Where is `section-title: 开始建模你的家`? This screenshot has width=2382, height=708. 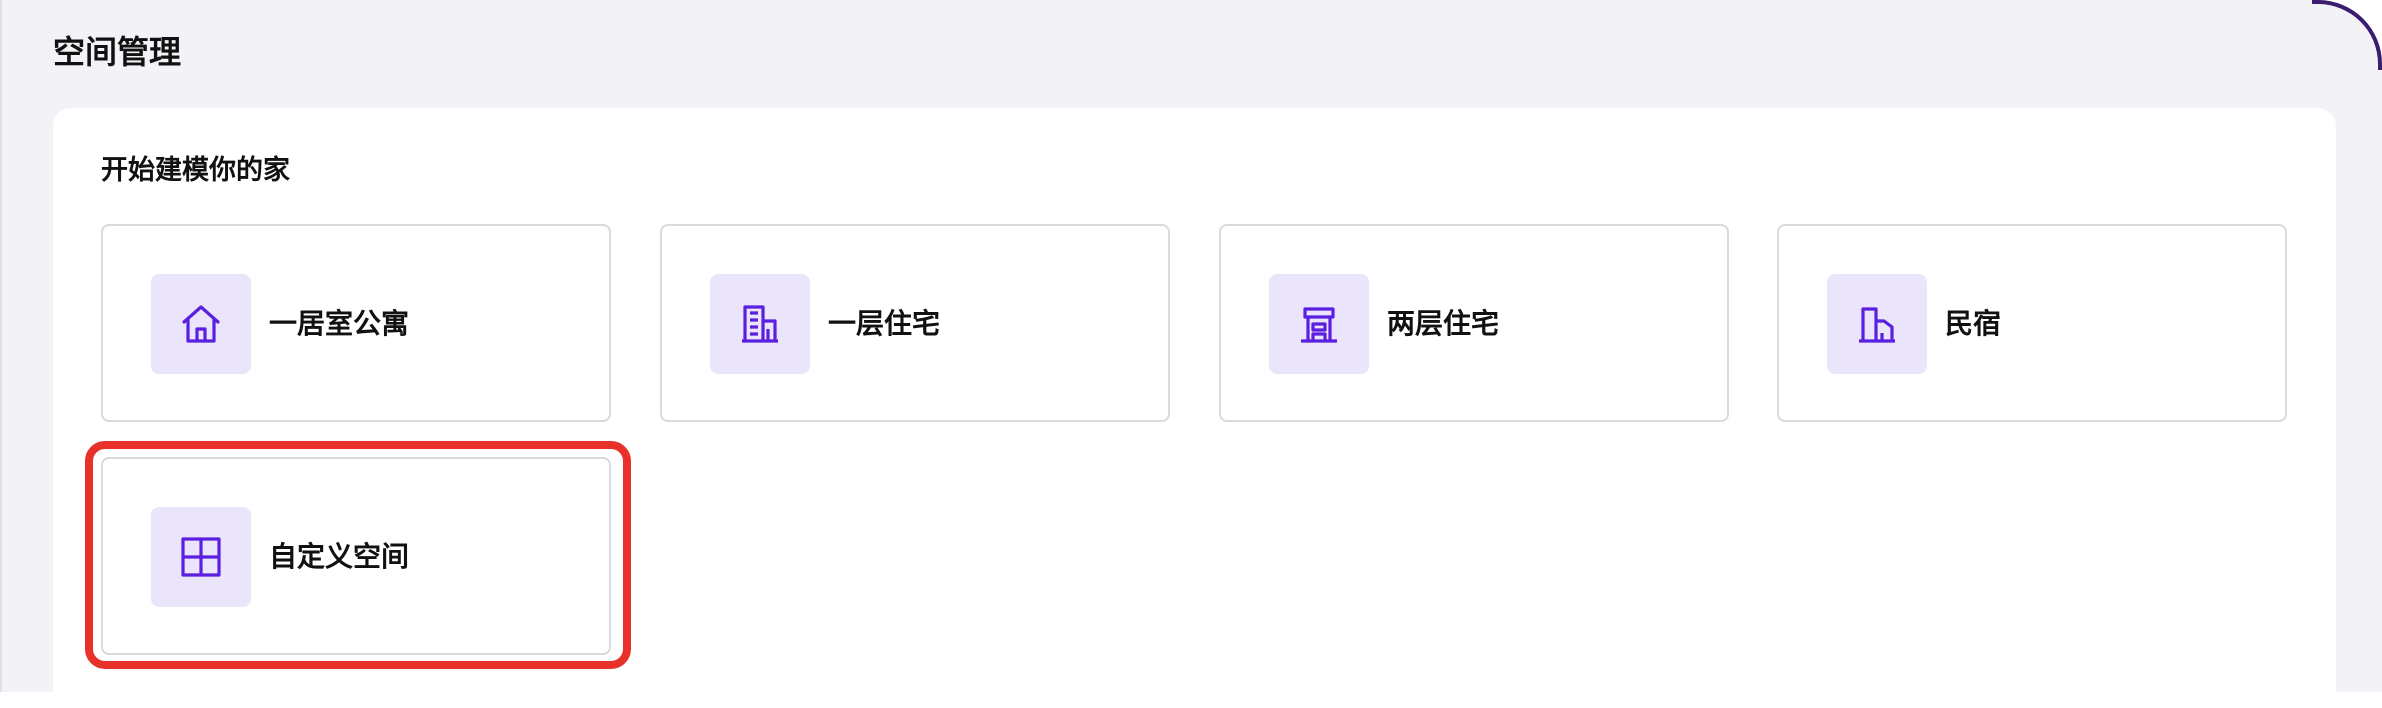 section-title: 开始建模你的家 is located at coordinates (195, 170).